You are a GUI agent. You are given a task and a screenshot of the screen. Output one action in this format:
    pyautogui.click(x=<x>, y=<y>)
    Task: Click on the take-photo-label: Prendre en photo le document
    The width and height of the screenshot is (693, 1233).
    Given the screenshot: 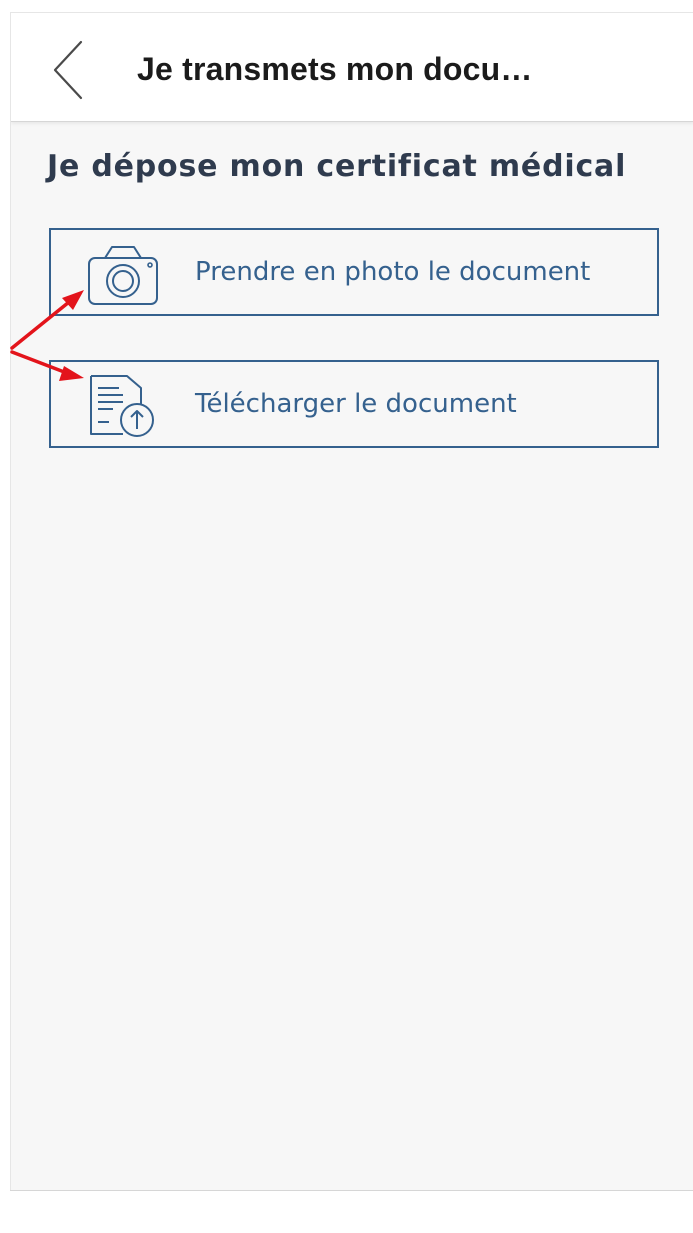 What is the action you would take?
    pyautogui.click(x=393, y=272)
    